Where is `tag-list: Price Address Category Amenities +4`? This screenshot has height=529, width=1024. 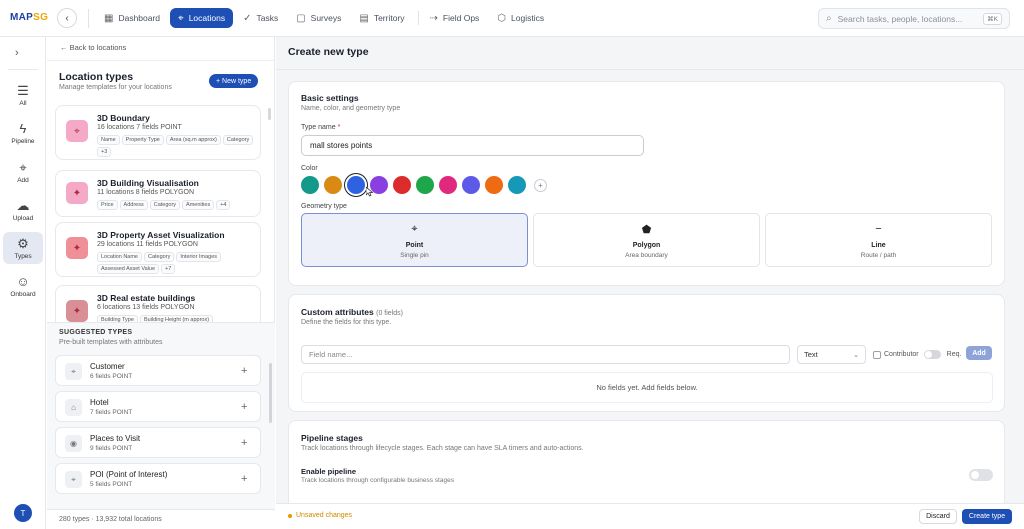
tag-list: Price Address Category Amenities +4 is located at coordinates (177, 205).